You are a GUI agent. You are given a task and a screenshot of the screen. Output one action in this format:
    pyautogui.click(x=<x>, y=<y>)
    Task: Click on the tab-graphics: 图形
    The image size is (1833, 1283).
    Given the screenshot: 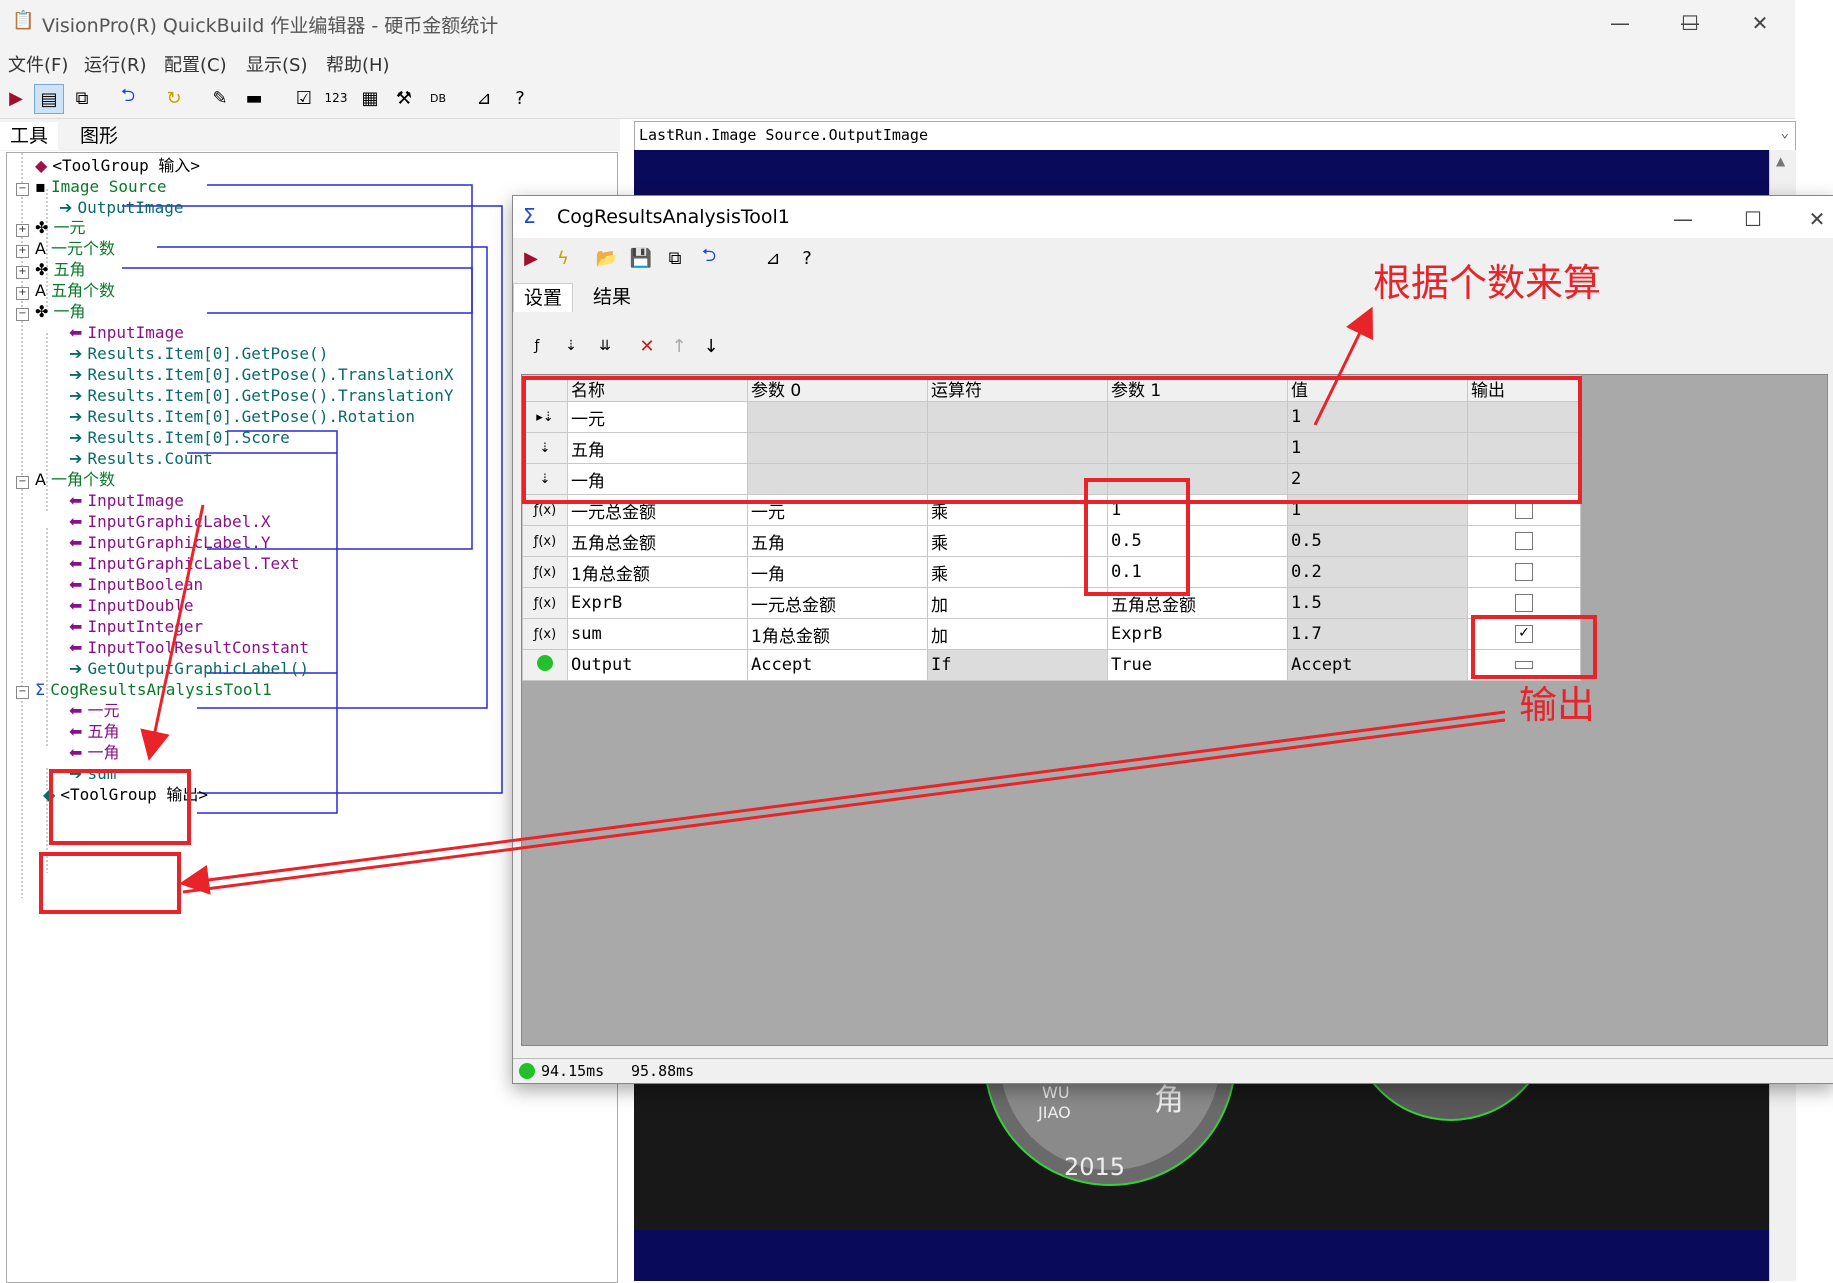 What is the action you would take?
    pyautogui.click(x=99, y=136)
    